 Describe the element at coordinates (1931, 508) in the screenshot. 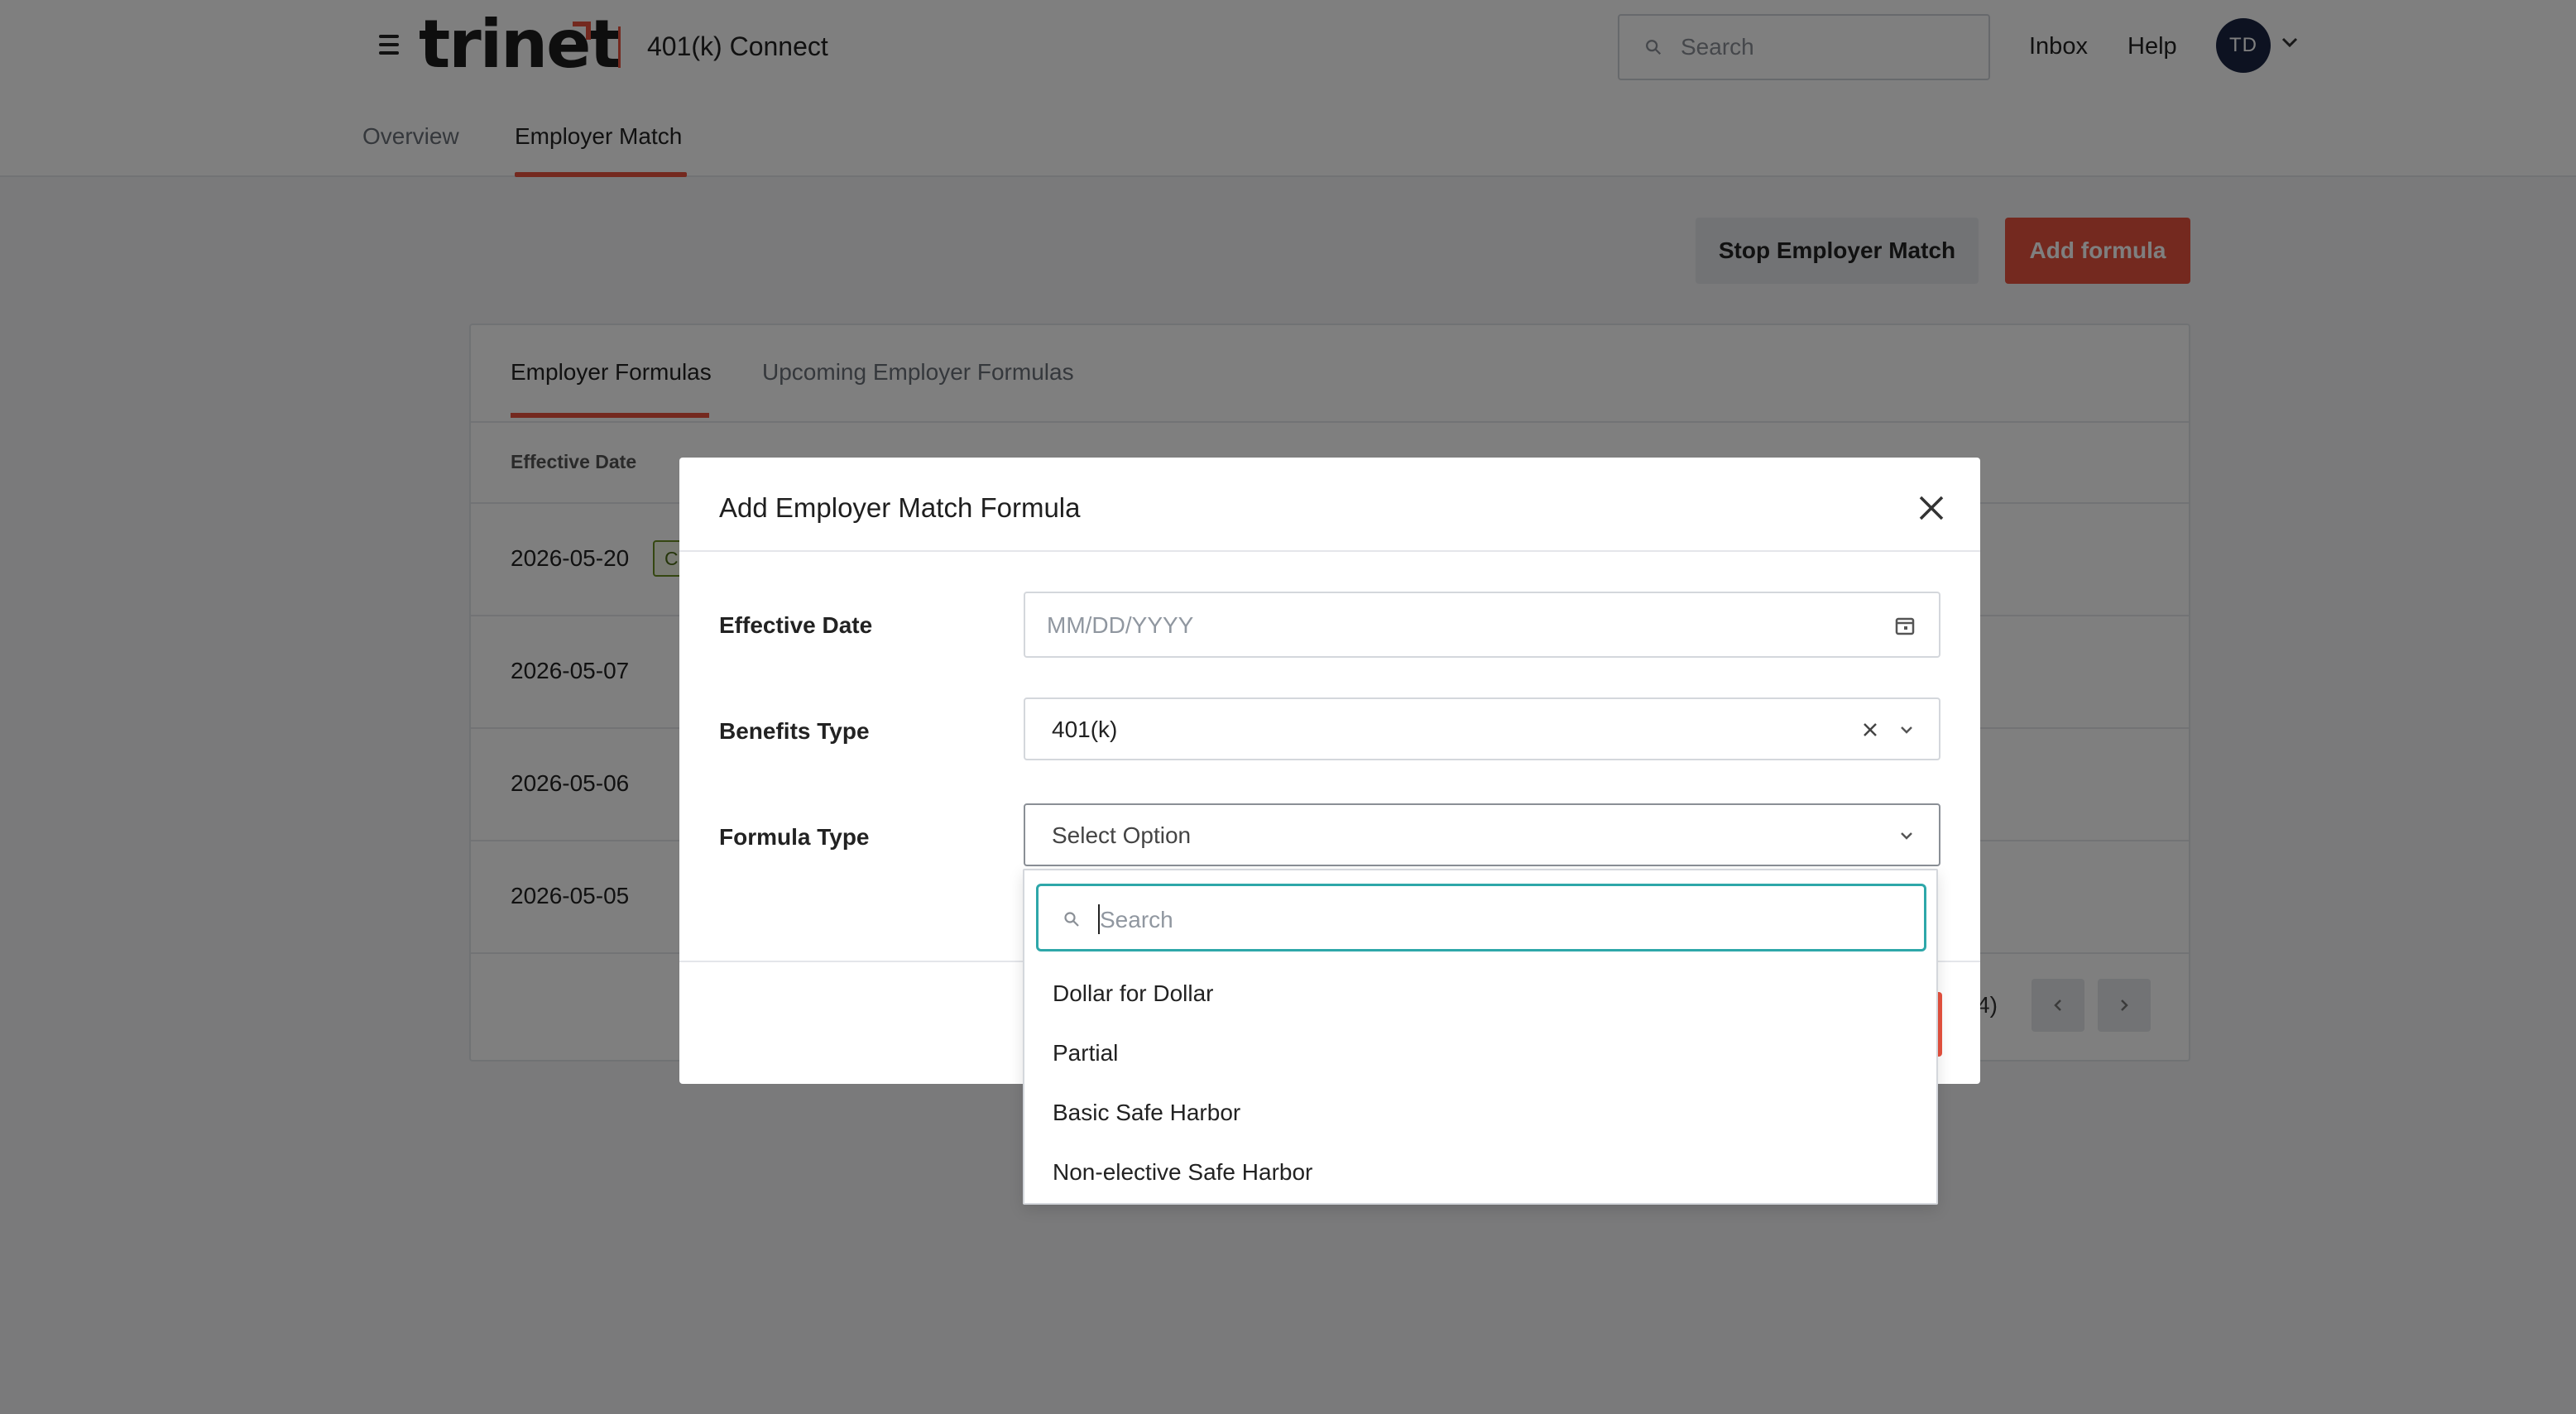

I see `close-icon` at that location.